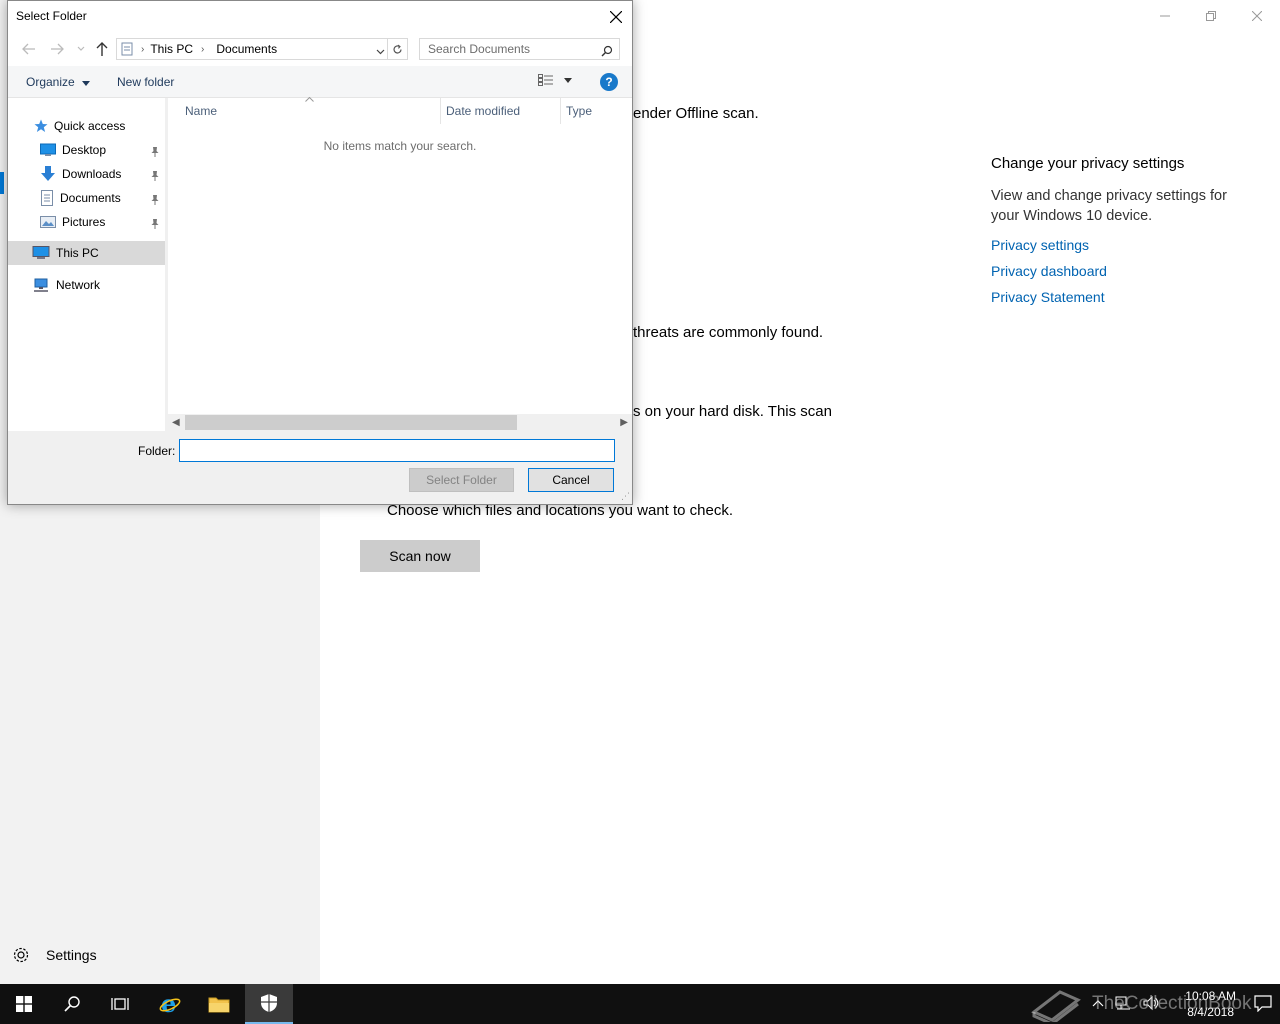 Image resolution: width=1280 pixels, height=1024 pixels. I want to click on search-box: Search Documents, so click(519, 49).